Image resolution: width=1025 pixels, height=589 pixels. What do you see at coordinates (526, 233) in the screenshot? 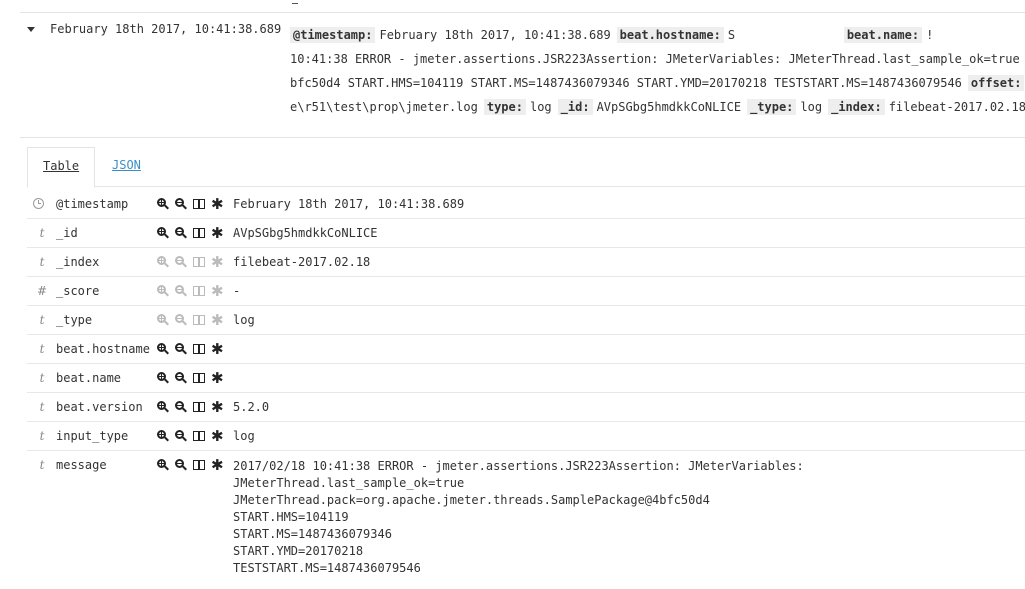
I see `field-row: t _id ✱ AVpSGbg5hmdkkCoNLICE` at bounding box center [526, 233].